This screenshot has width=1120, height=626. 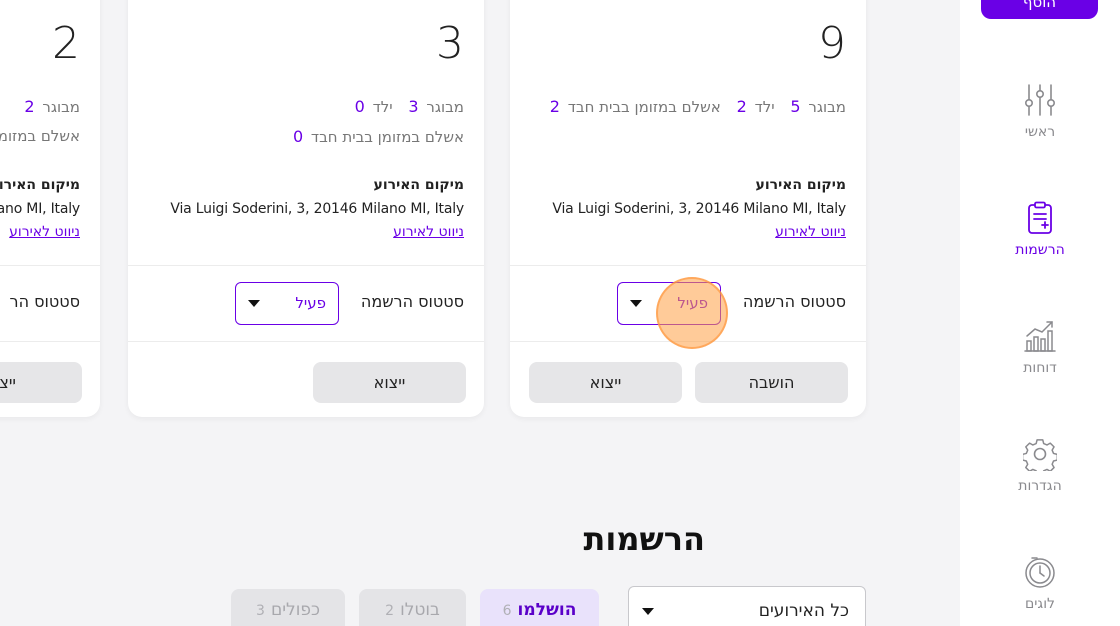 I want to click on sidebar-item-label: הגדרות, so click(x=1040, y=486).